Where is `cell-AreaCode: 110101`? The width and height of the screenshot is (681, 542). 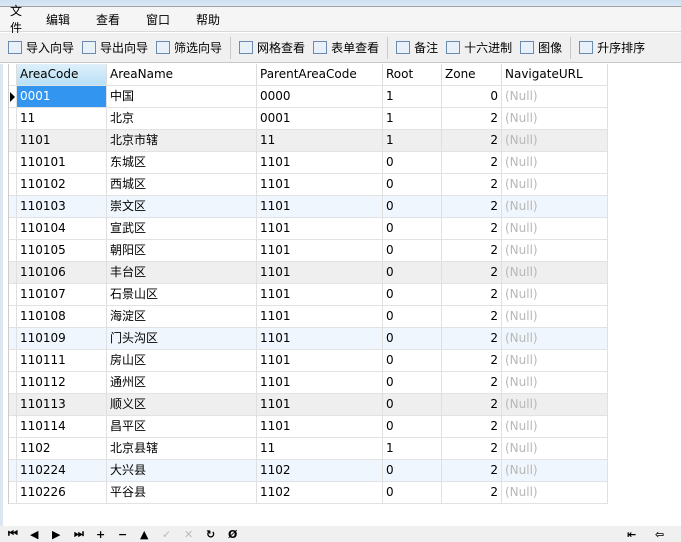
cell-AreaCode: 110101 is located at coordinates (62, 162).